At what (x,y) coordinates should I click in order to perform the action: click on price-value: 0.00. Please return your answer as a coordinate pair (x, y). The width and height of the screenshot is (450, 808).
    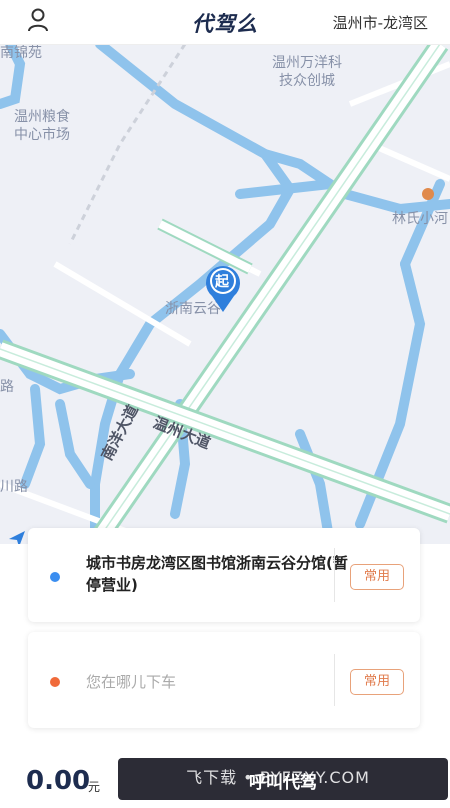
    Looking at the image, I should click on (58, 781).